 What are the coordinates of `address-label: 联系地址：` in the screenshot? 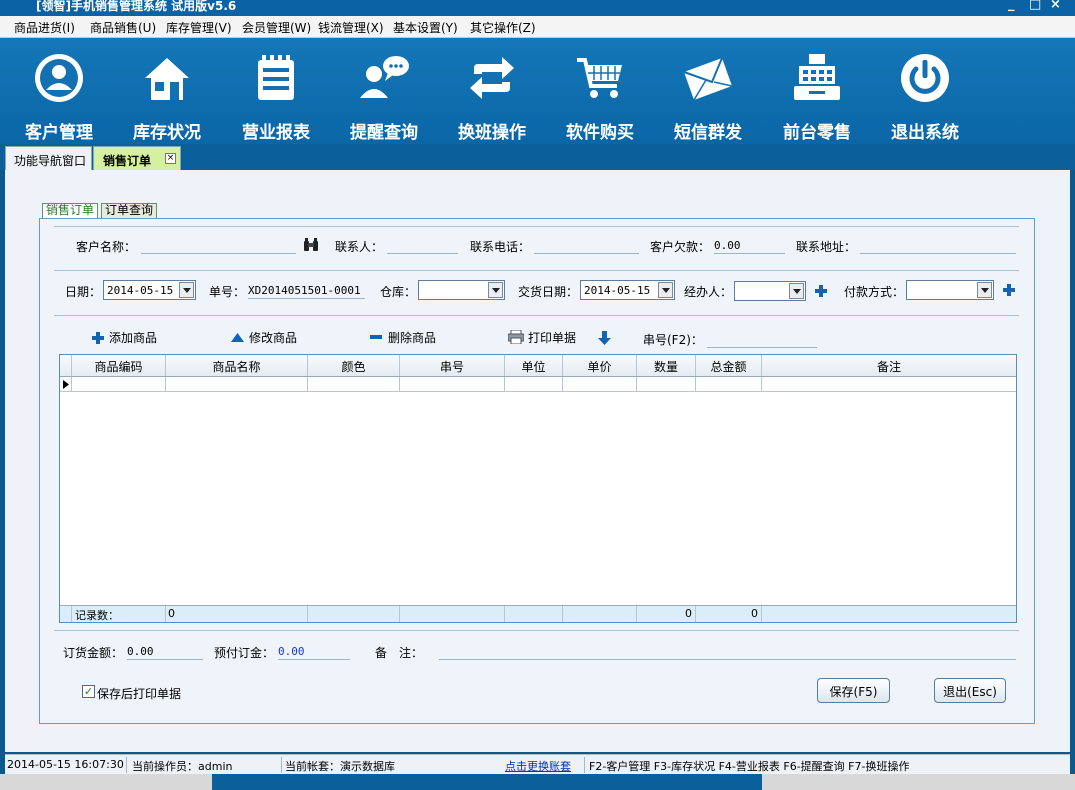 It's located at (826, 247).